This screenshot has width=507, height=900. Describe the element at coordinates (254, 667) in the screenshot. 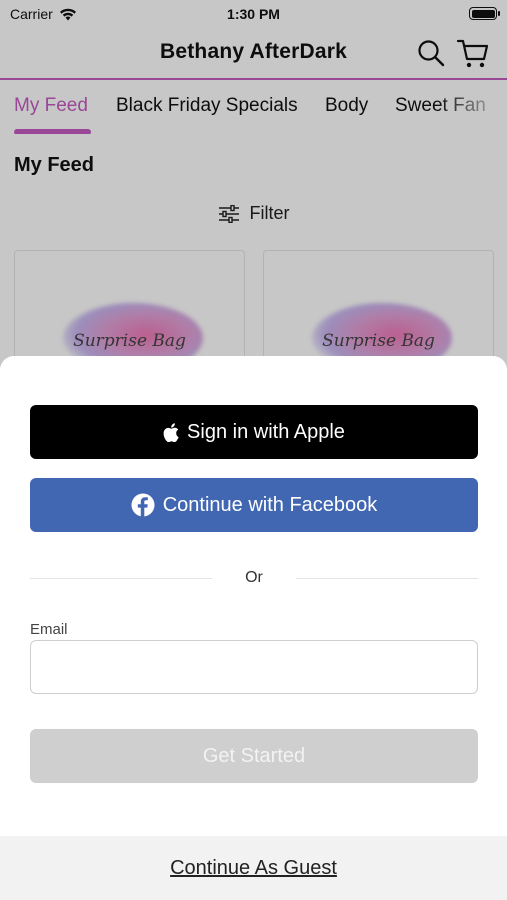

I see `email-field` at that location.